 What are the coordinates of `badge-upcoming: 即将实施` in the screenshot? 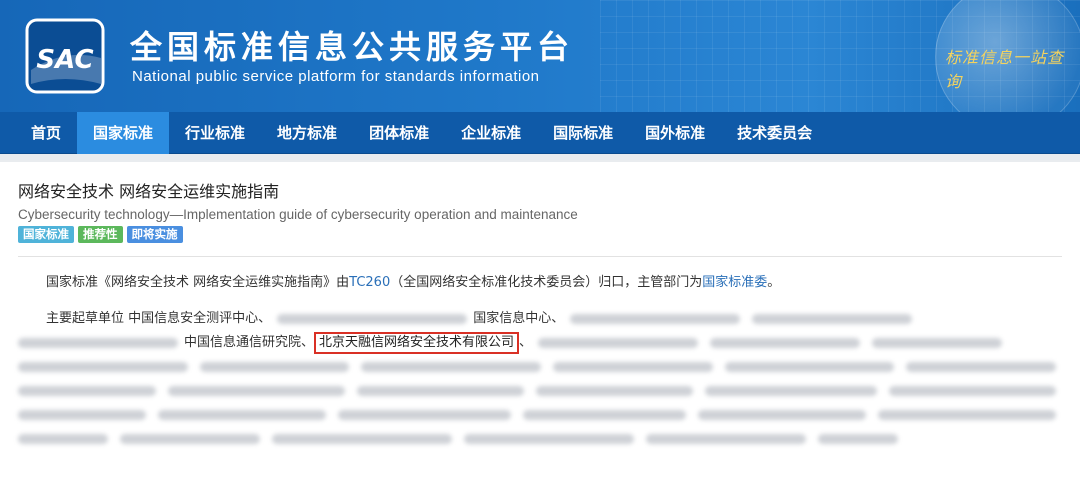 It's located at (154, 234).